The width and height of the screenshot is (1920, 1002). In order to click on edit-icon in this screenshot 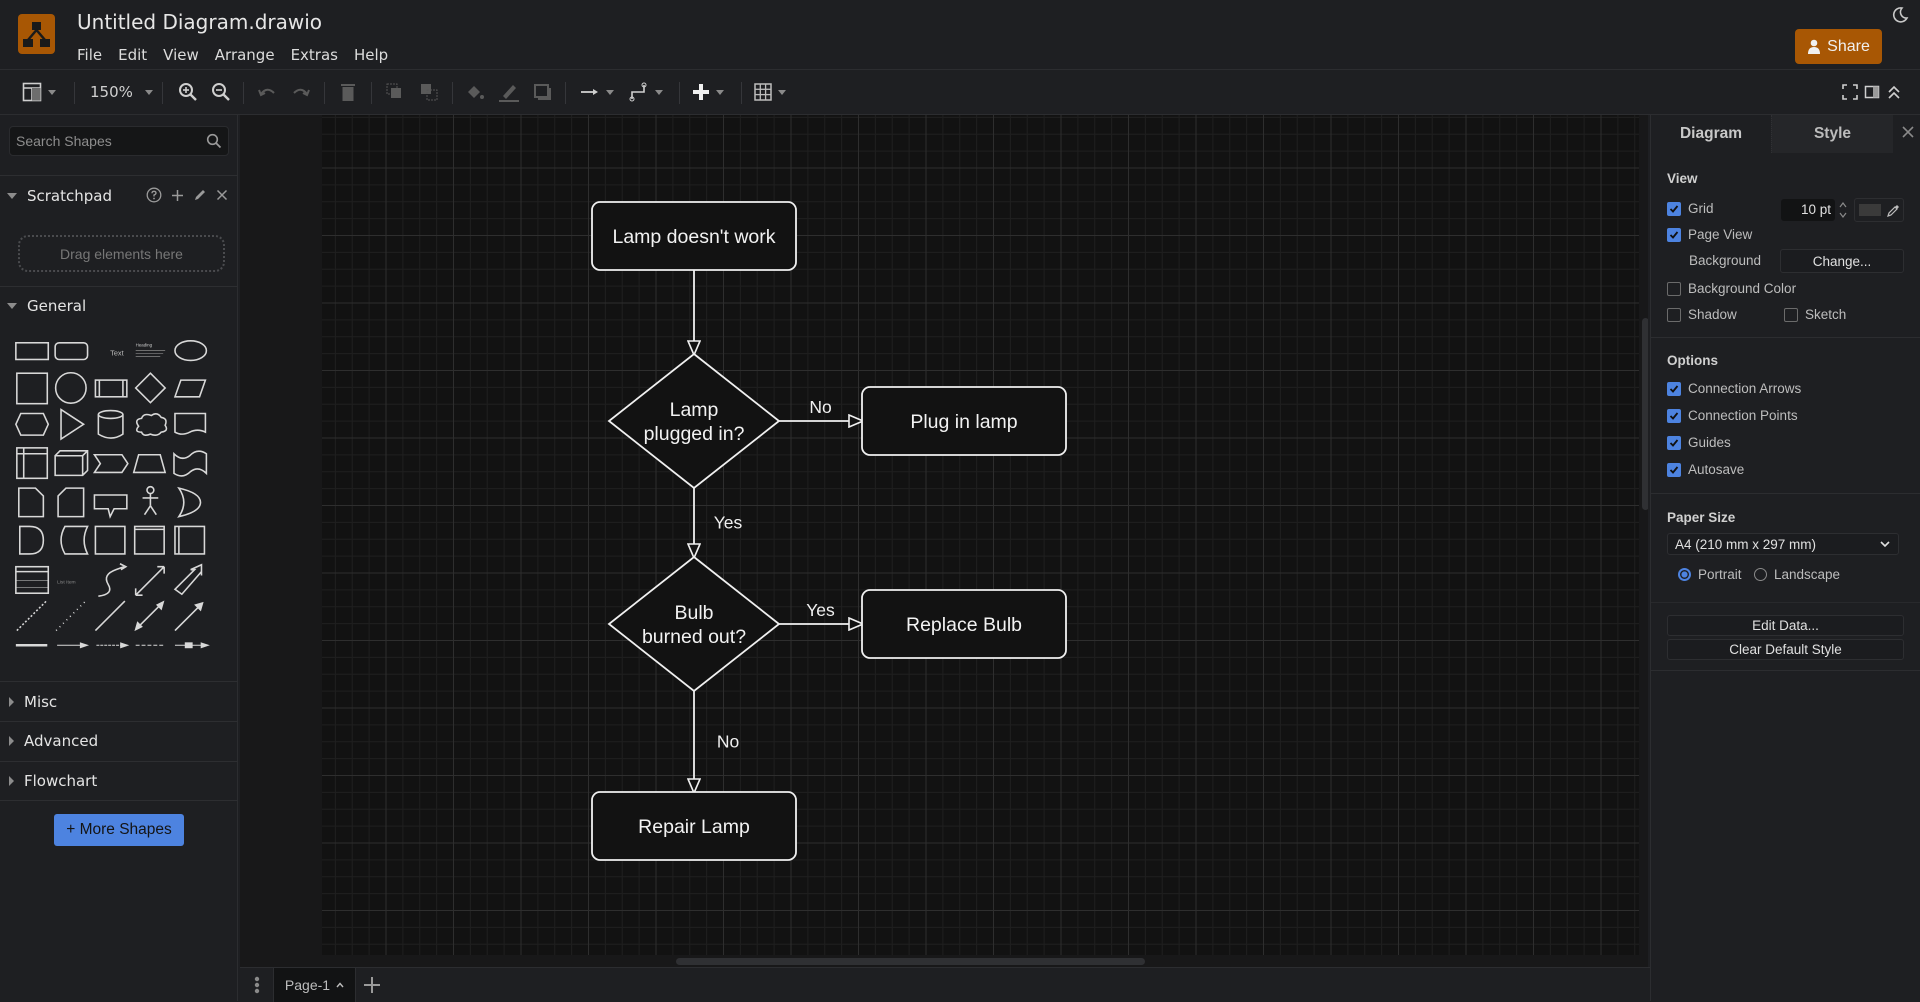, I will do `click(200, 195)`.